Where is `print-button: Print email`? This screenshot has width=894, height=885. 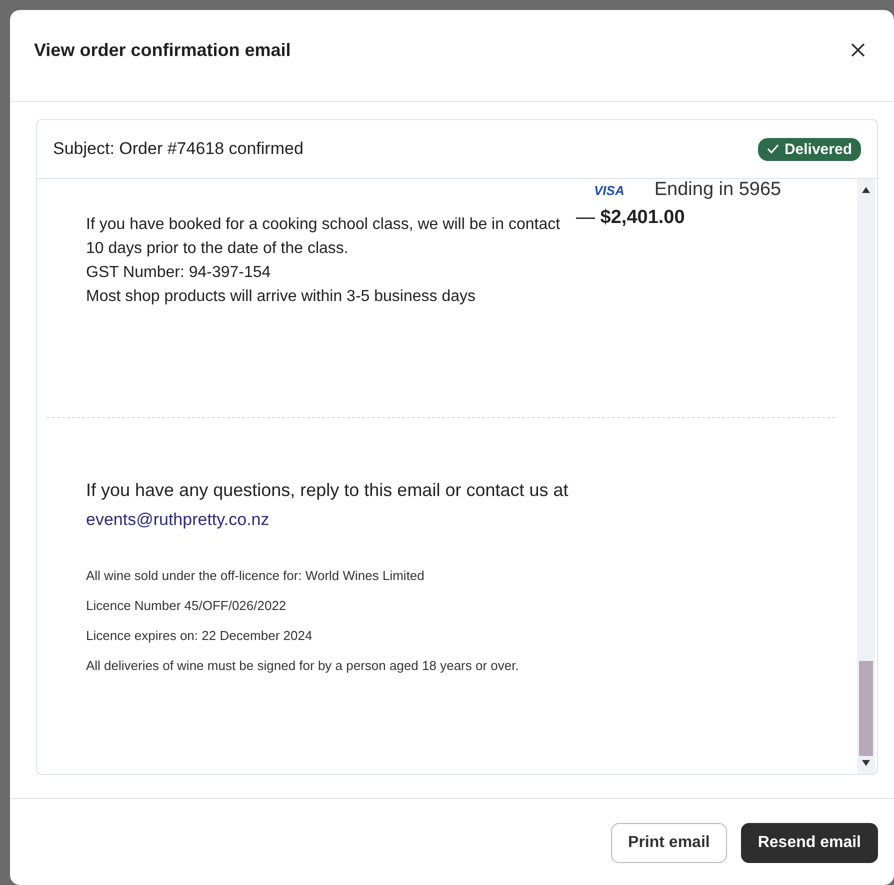 print-button: Print email is located at coordinates (669, 843).